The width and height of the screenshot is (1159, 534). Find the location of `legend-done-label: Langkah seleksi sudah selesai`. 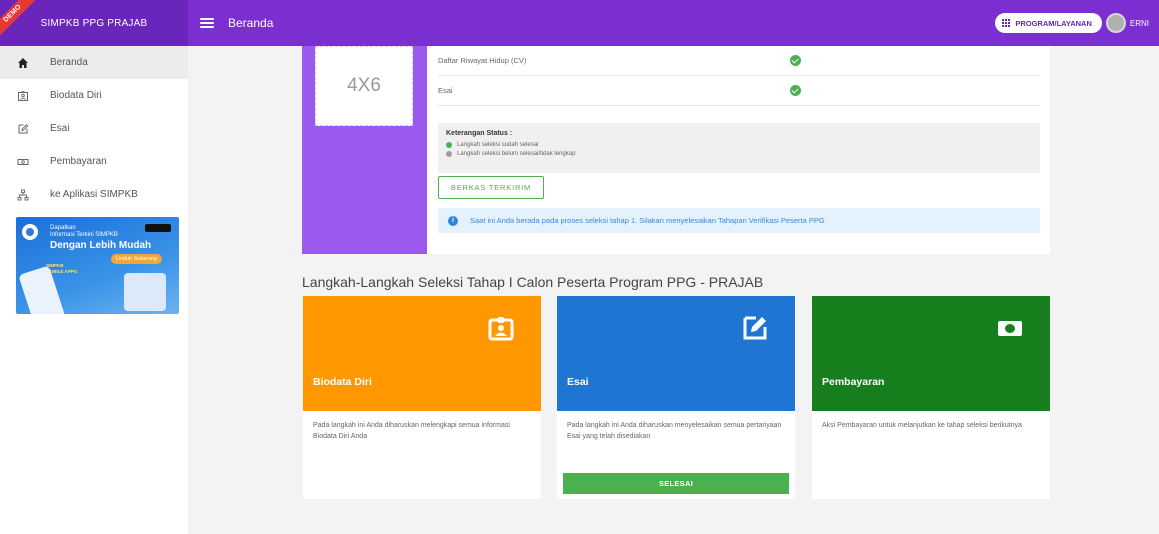

legend-done-label: Langkah seleksi sudah selesai is located at coordinates (498, 145).